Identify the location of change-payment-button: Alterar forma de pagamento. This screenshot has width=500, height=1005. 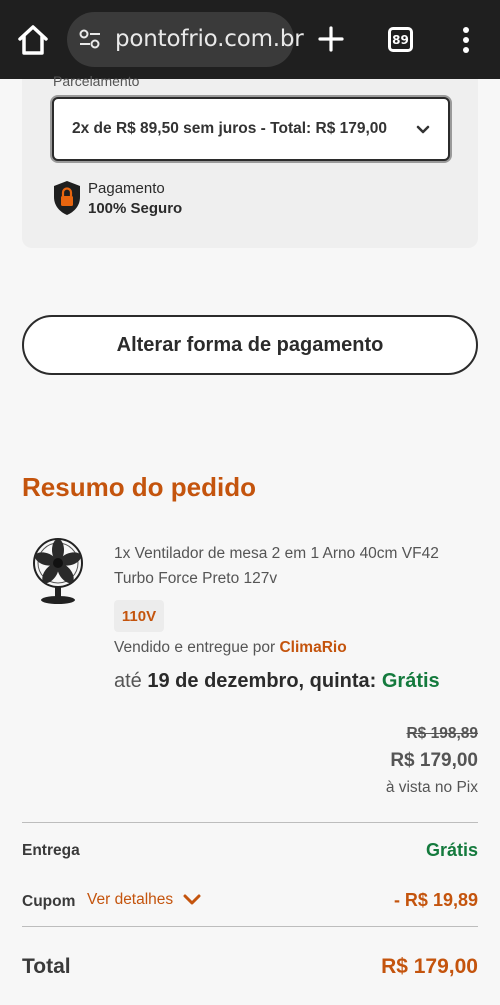
(250, 345).